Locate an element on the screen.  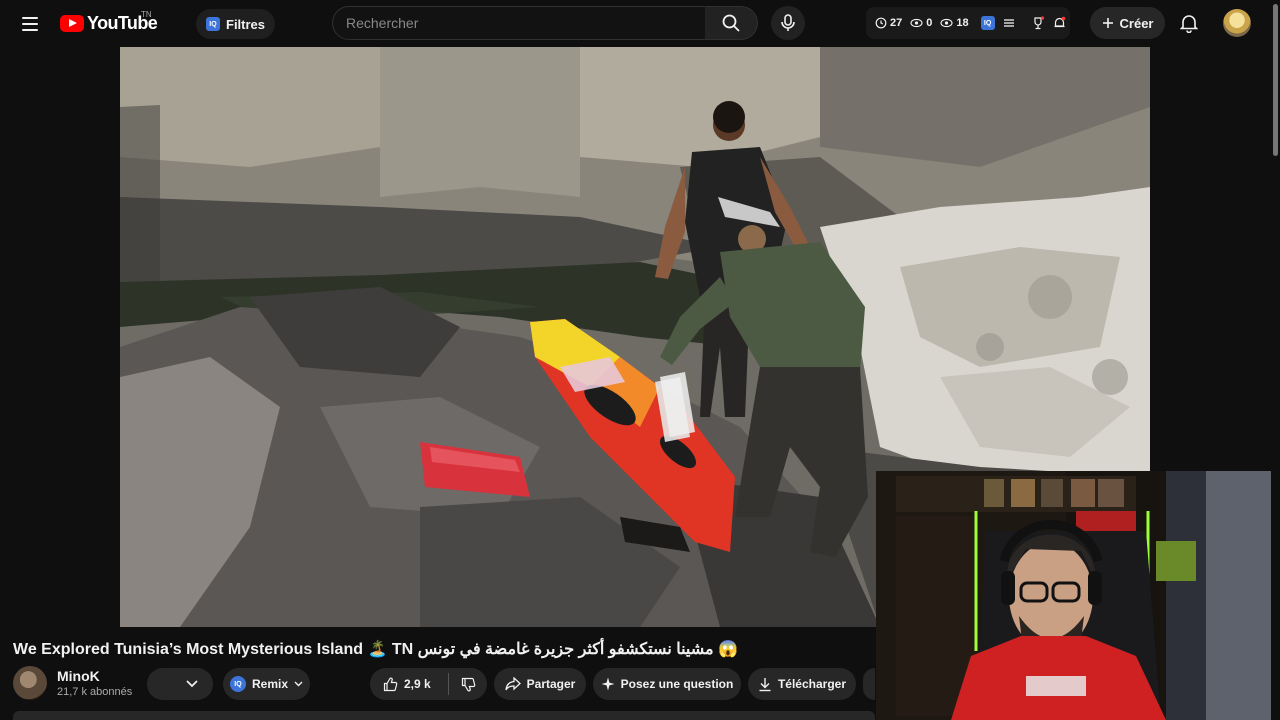
share-label: Partager is located at coordinates (551, 684).